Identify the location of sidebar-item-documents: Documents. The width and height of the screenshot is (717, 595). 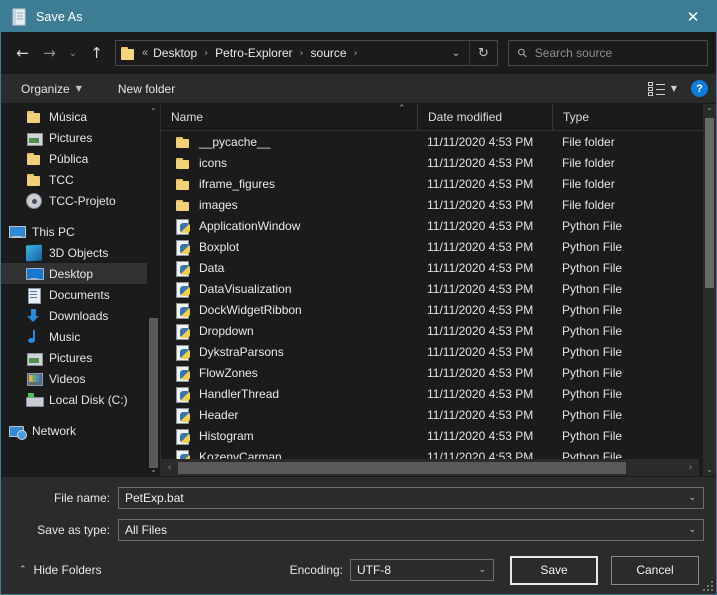
(80, 294).